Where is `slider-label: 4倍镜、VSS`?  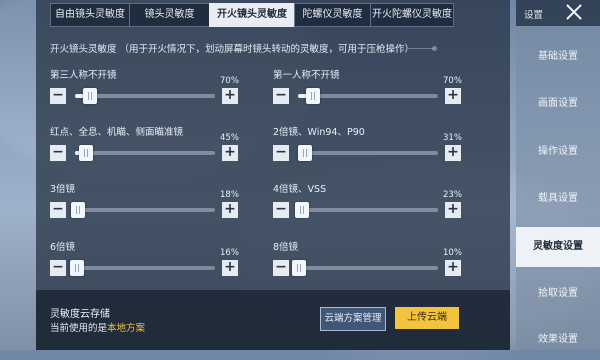
slider-label: 4倍镜、VSS is located at coordinates (300, 189).